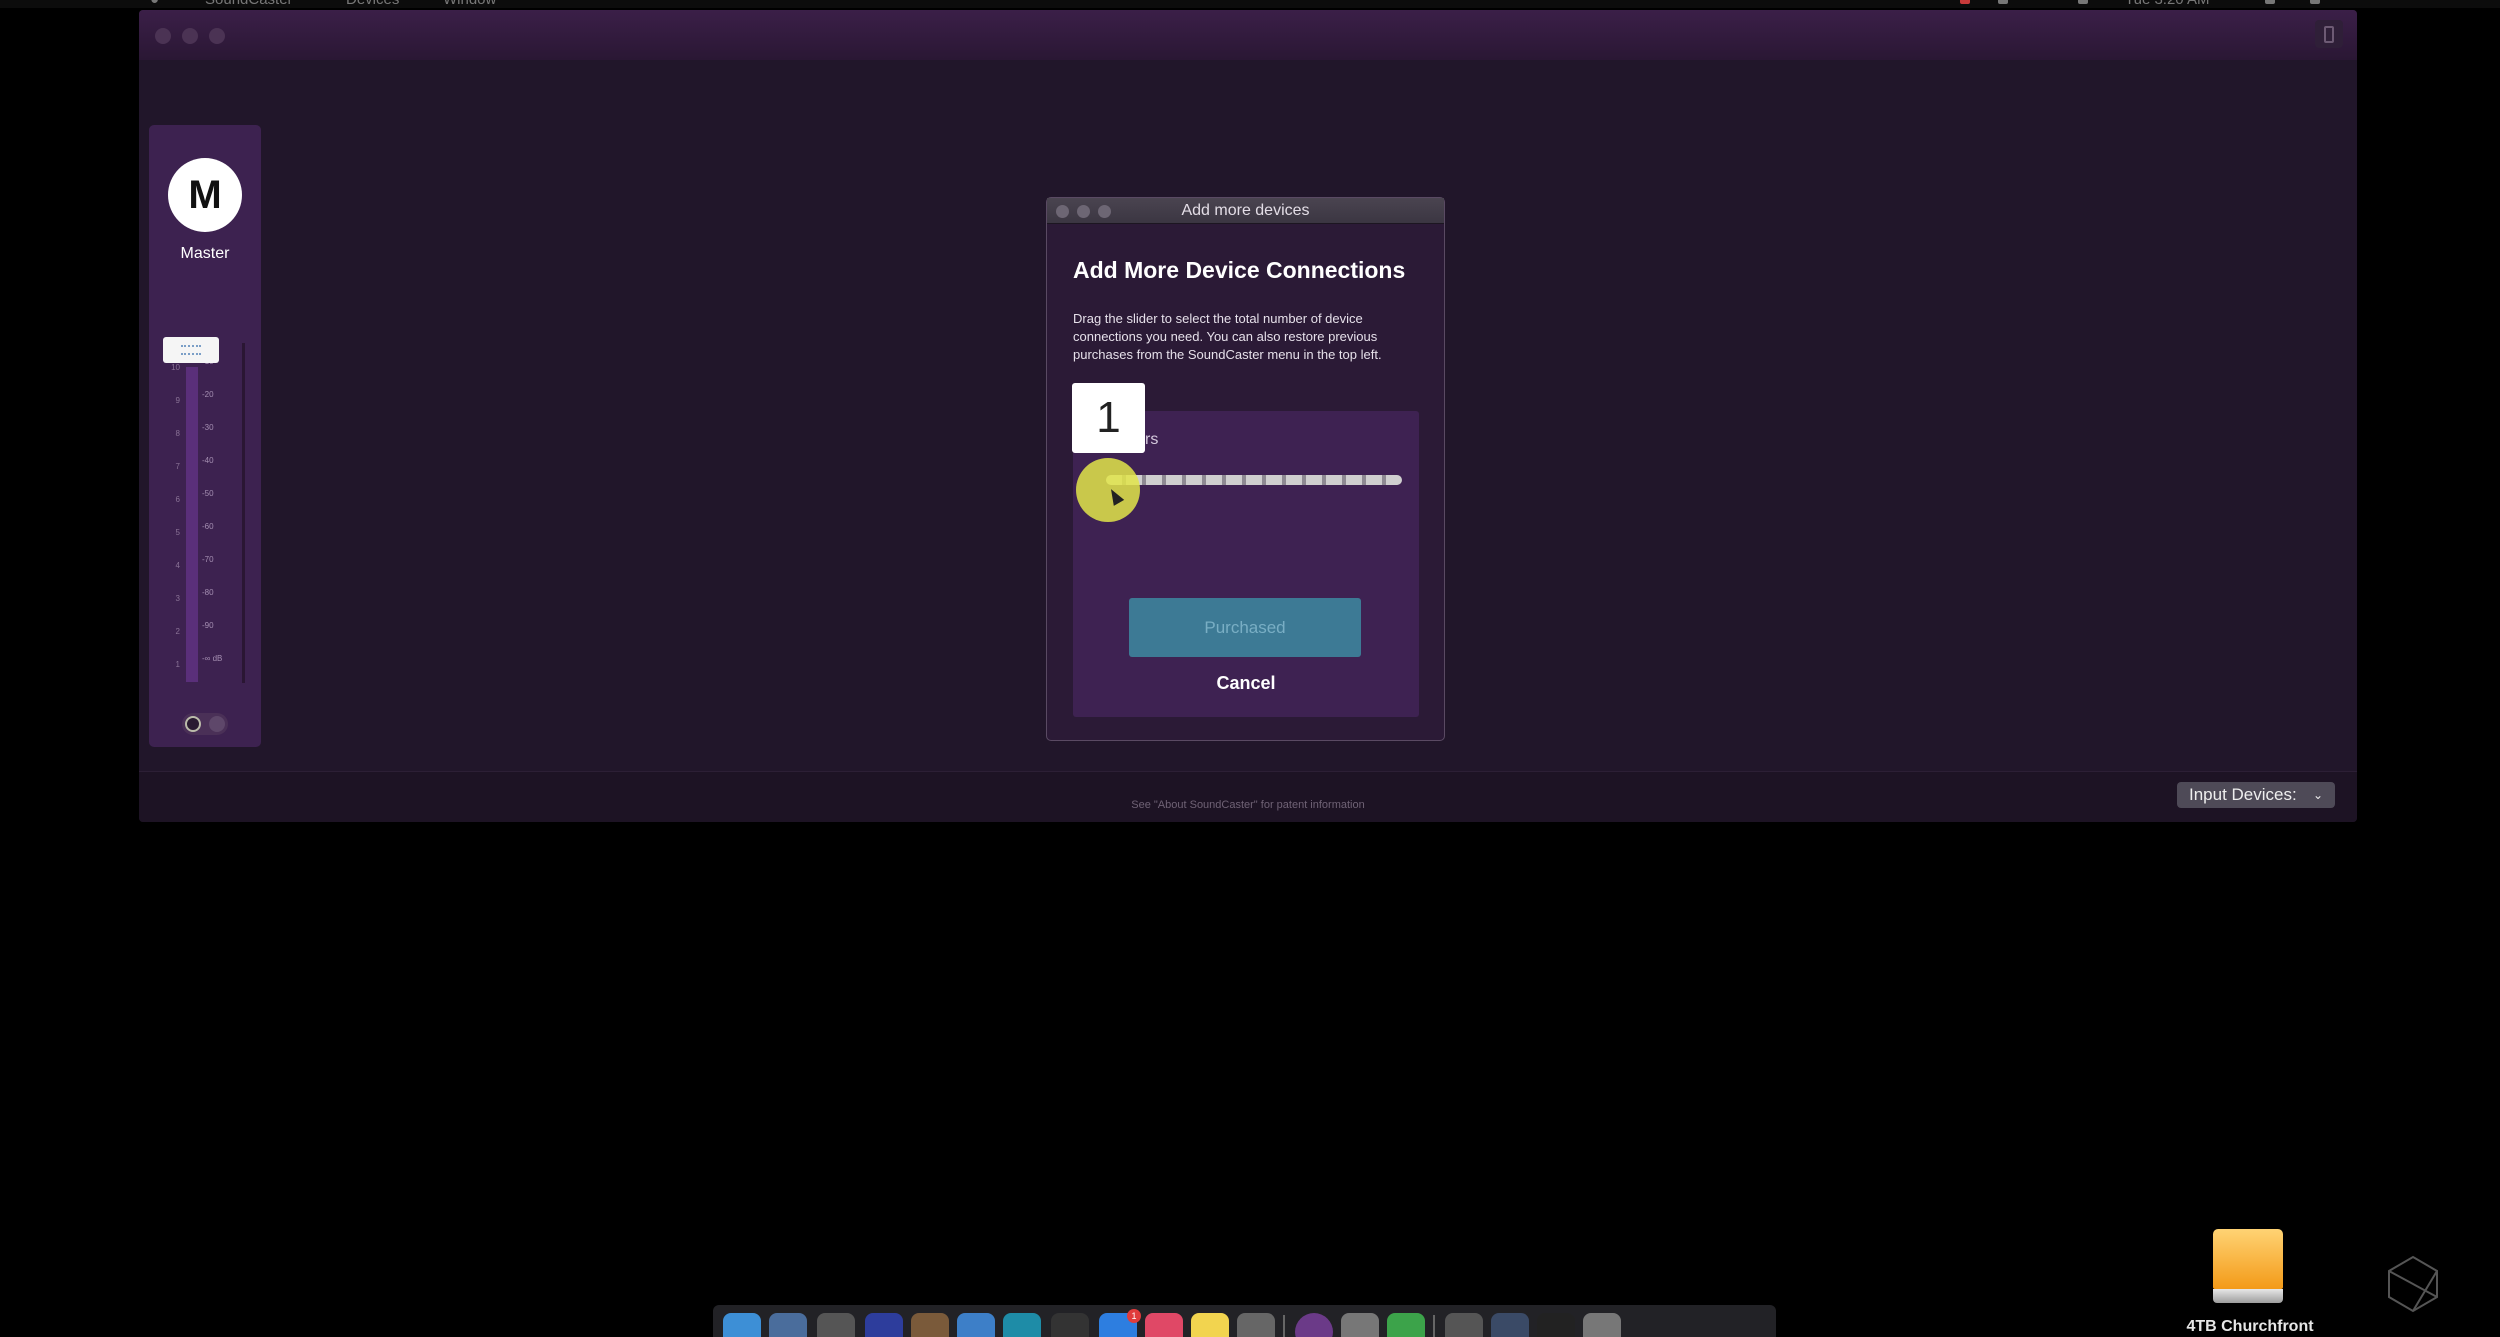  I want to click on apple-menu-icon: ●, so click(154, 4).